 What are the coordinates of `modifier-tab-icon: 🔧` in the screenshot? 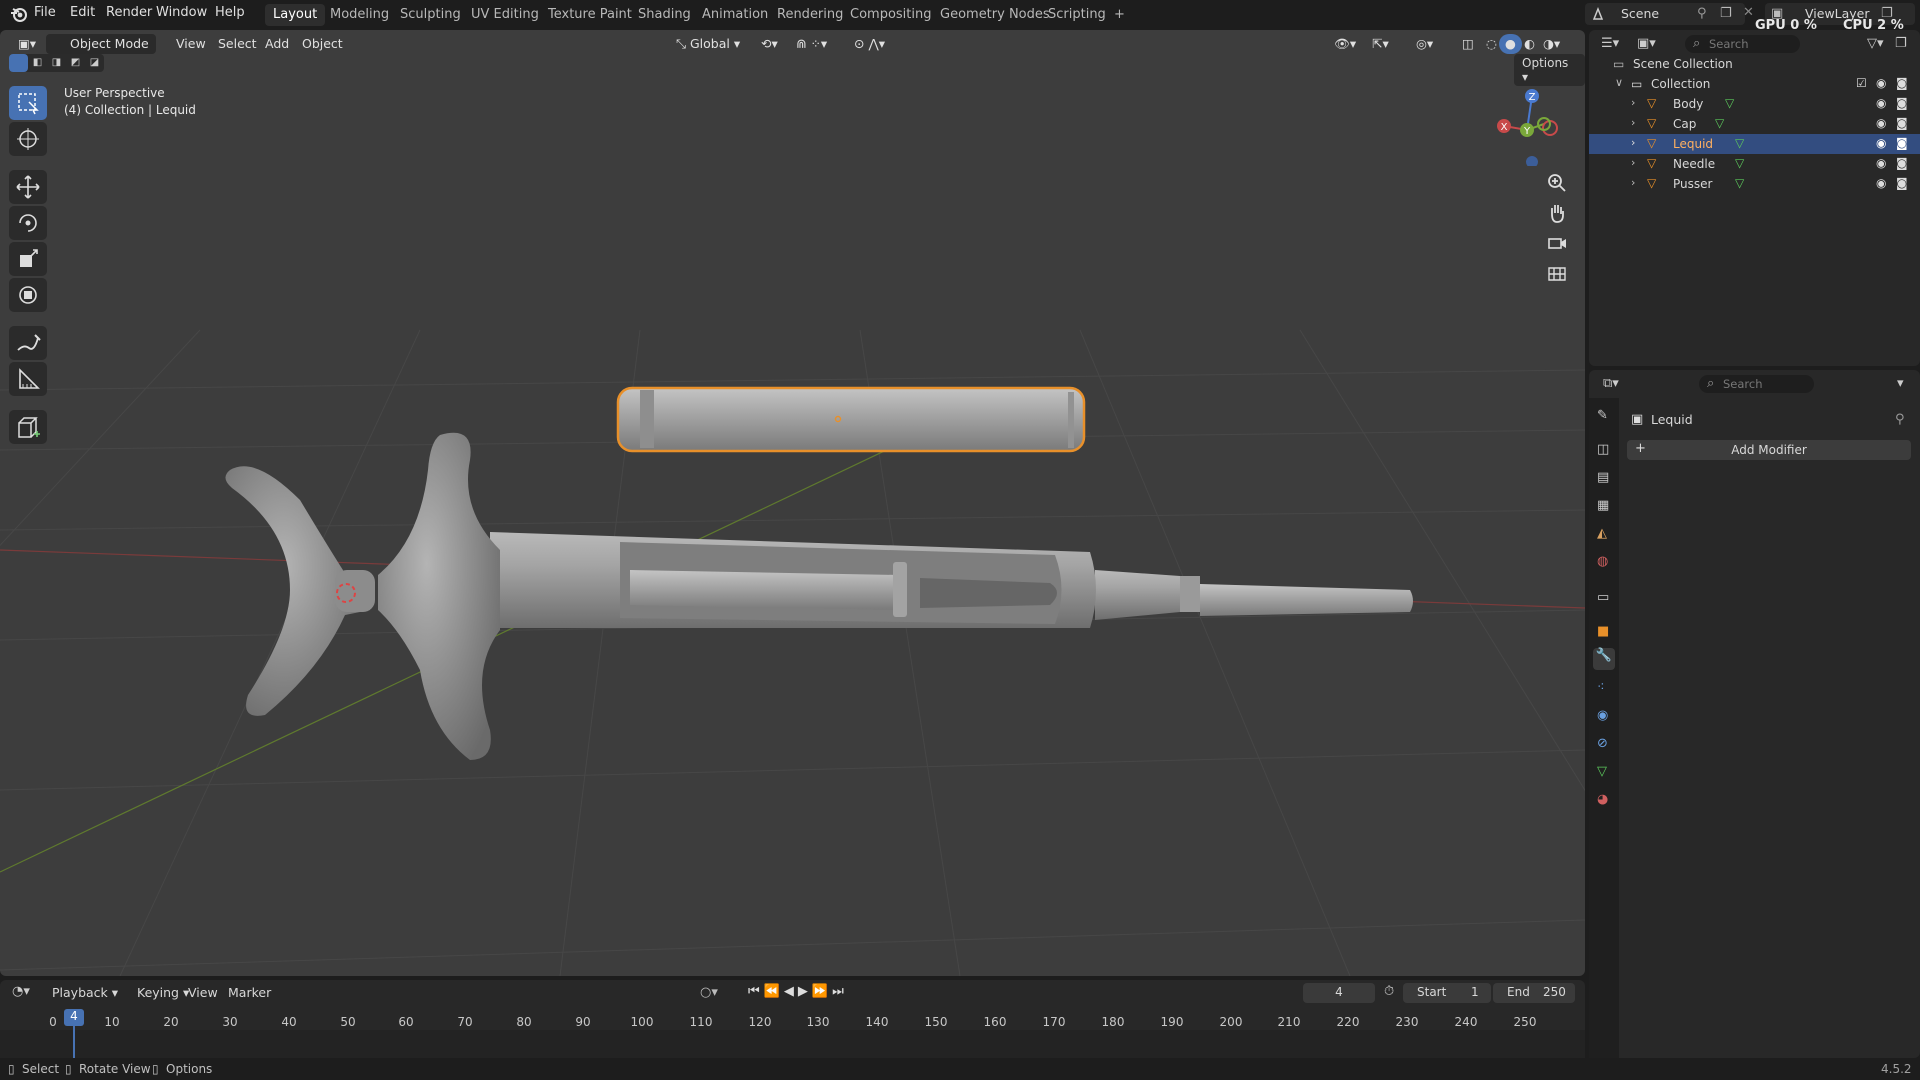 It's located at (1604, 659).